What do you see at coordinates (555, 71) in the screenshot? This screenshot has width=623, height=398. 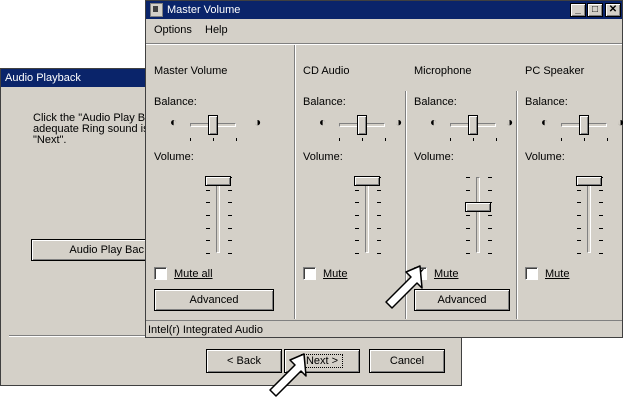 I see `channel-name: PC Speaker` at bounding box center [555, 71].